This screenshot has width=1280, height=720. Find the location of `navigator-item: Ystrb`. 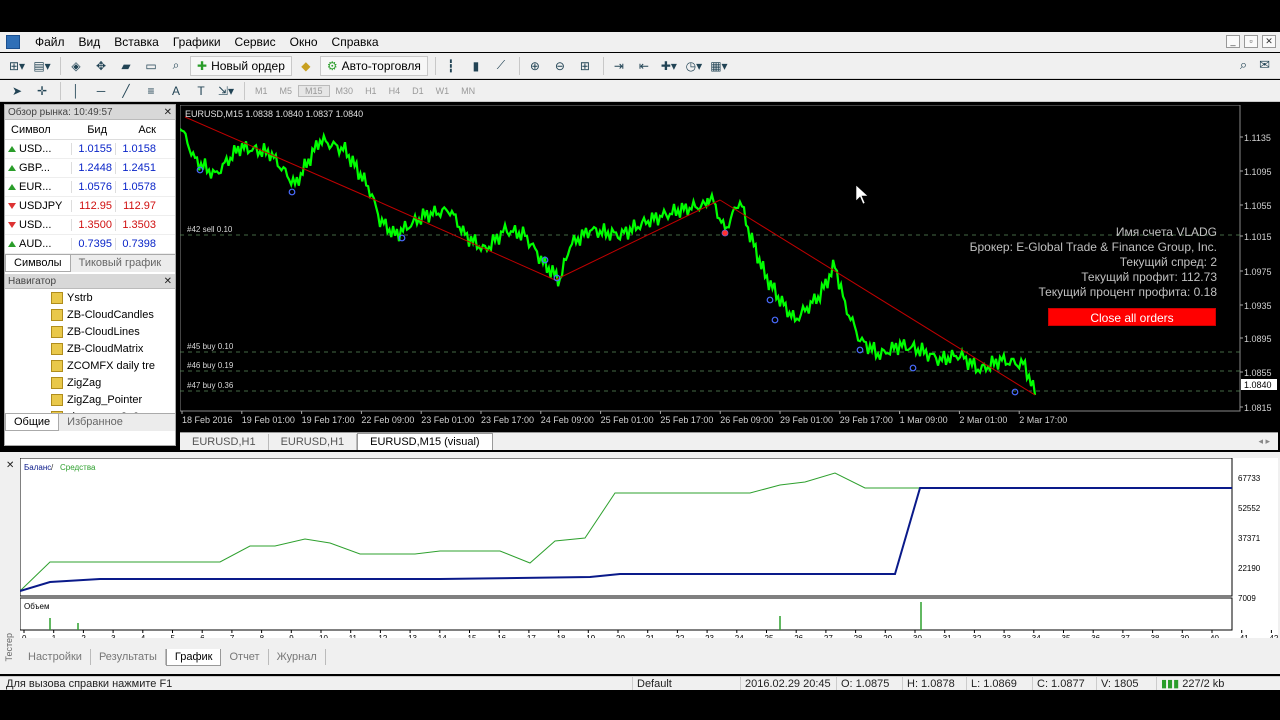

navigator-item: Ystrb is located at coordinates (90, 297).